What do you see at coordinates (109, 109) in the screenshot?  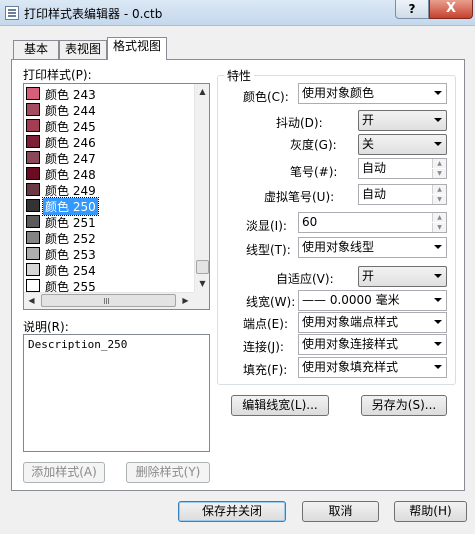 I see `list-item: 颜色 244` at bounding box center [109, 109].